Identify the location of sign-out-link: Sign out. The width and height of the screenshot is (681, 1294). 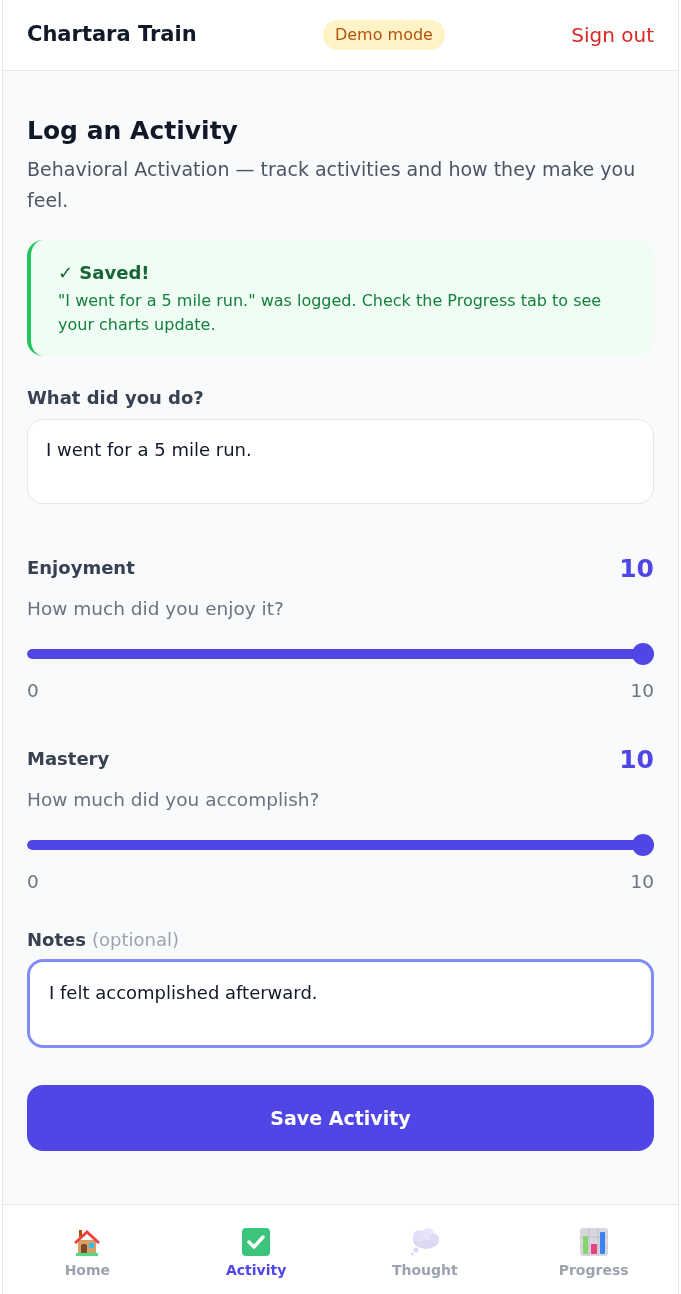
(612, 35).